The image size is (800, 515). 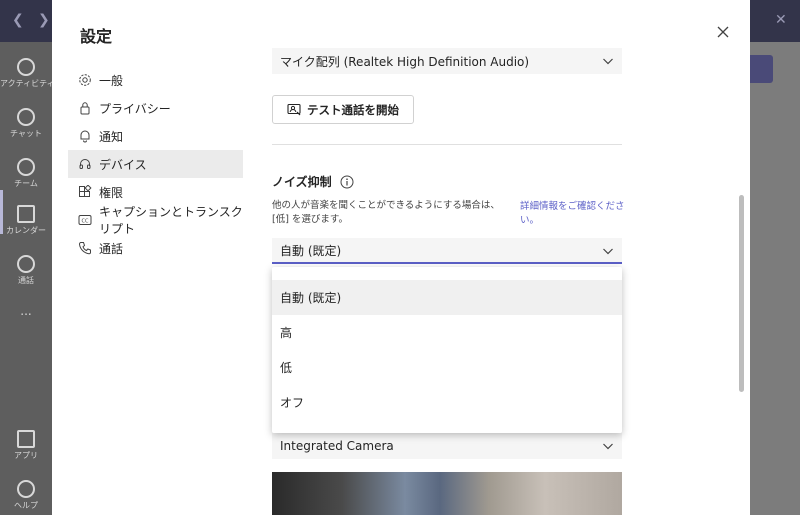 I want to click on option-label: オフ, so click(x=292, y=403).